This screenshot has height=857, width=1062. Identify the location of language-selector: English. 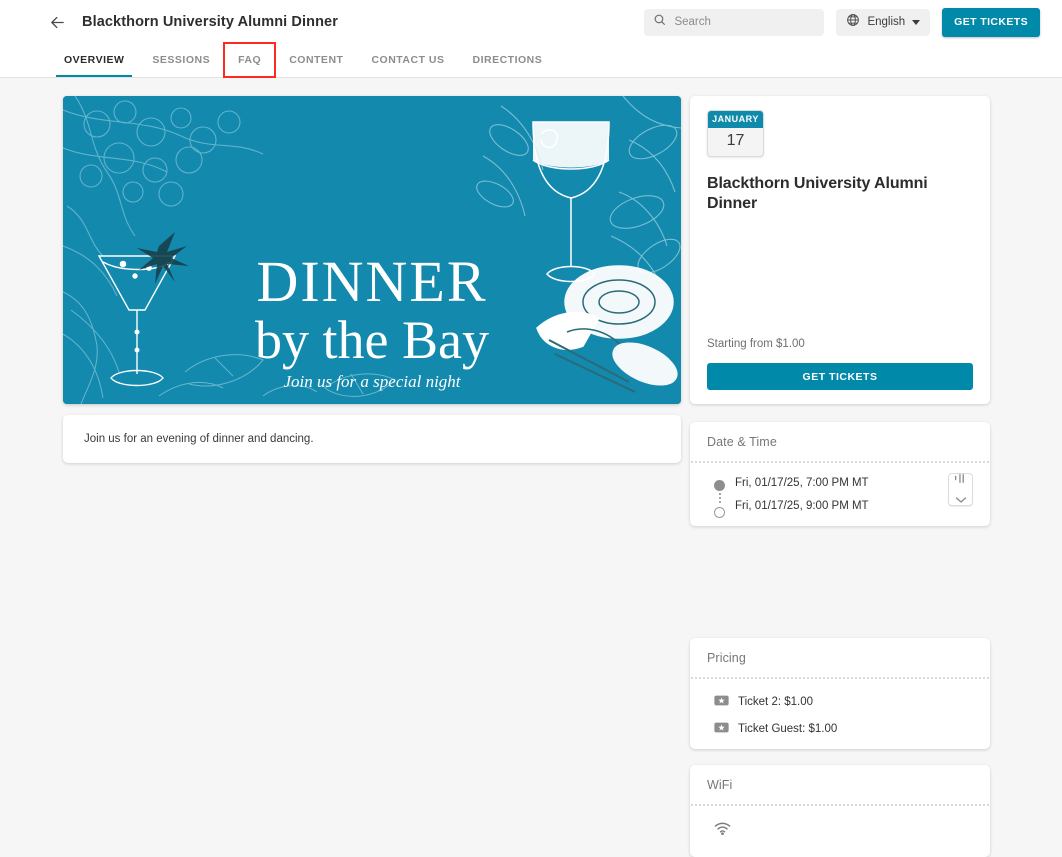
(883, 22).